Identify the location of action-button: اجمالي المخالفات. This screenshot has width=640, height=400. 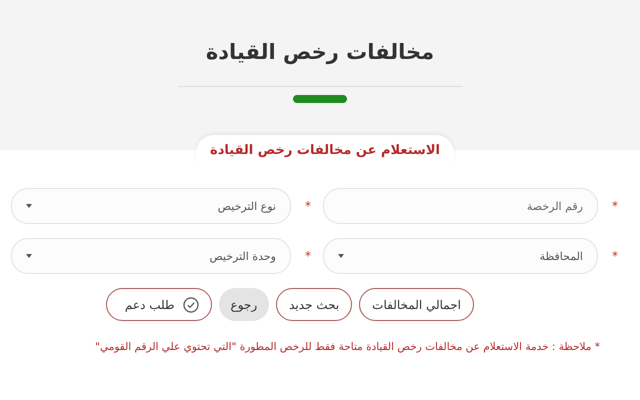
(416, 304).